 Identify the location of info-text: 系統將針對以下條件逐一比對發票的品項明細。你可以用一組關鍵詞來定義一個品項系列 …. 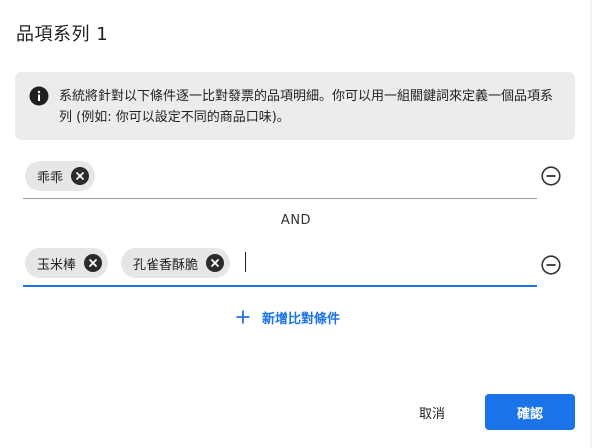
(306, 107).